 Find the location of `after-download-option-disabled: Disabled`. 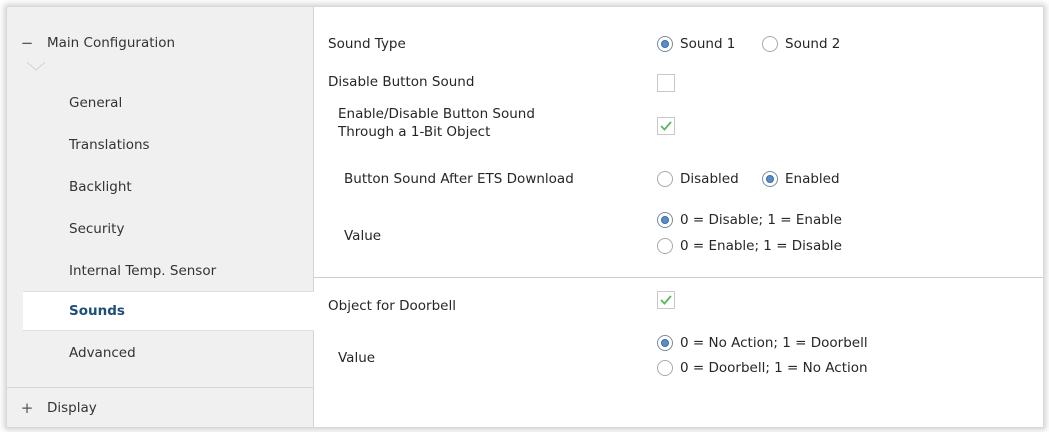

after-download-option-disabled: Disabled is located at coordinates (698, 179).